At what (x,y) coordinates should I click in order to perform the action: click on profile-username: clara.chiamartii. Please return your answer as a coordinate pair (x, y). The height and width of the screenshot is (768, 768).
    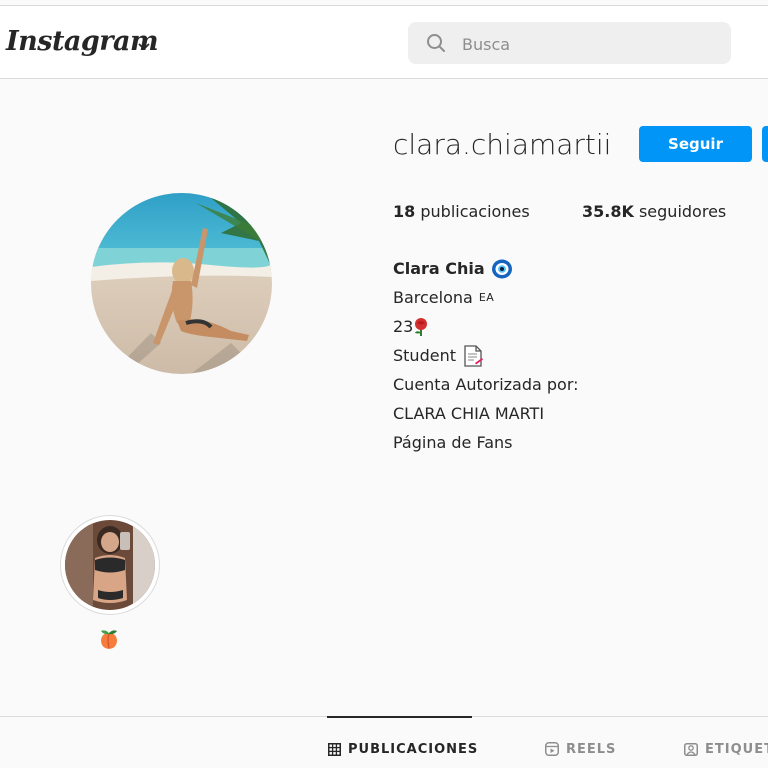
    Looking at the image, I should click on (502, 144).